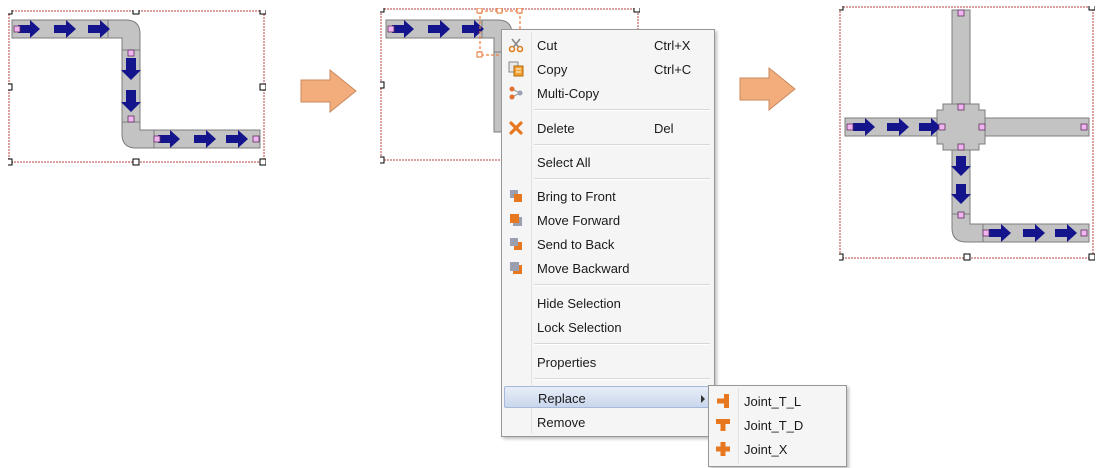  What do you see at coordinates (561, 422) in the screenshot?
I see `menu-item-label: Remove` at bounding box center [561, 422].